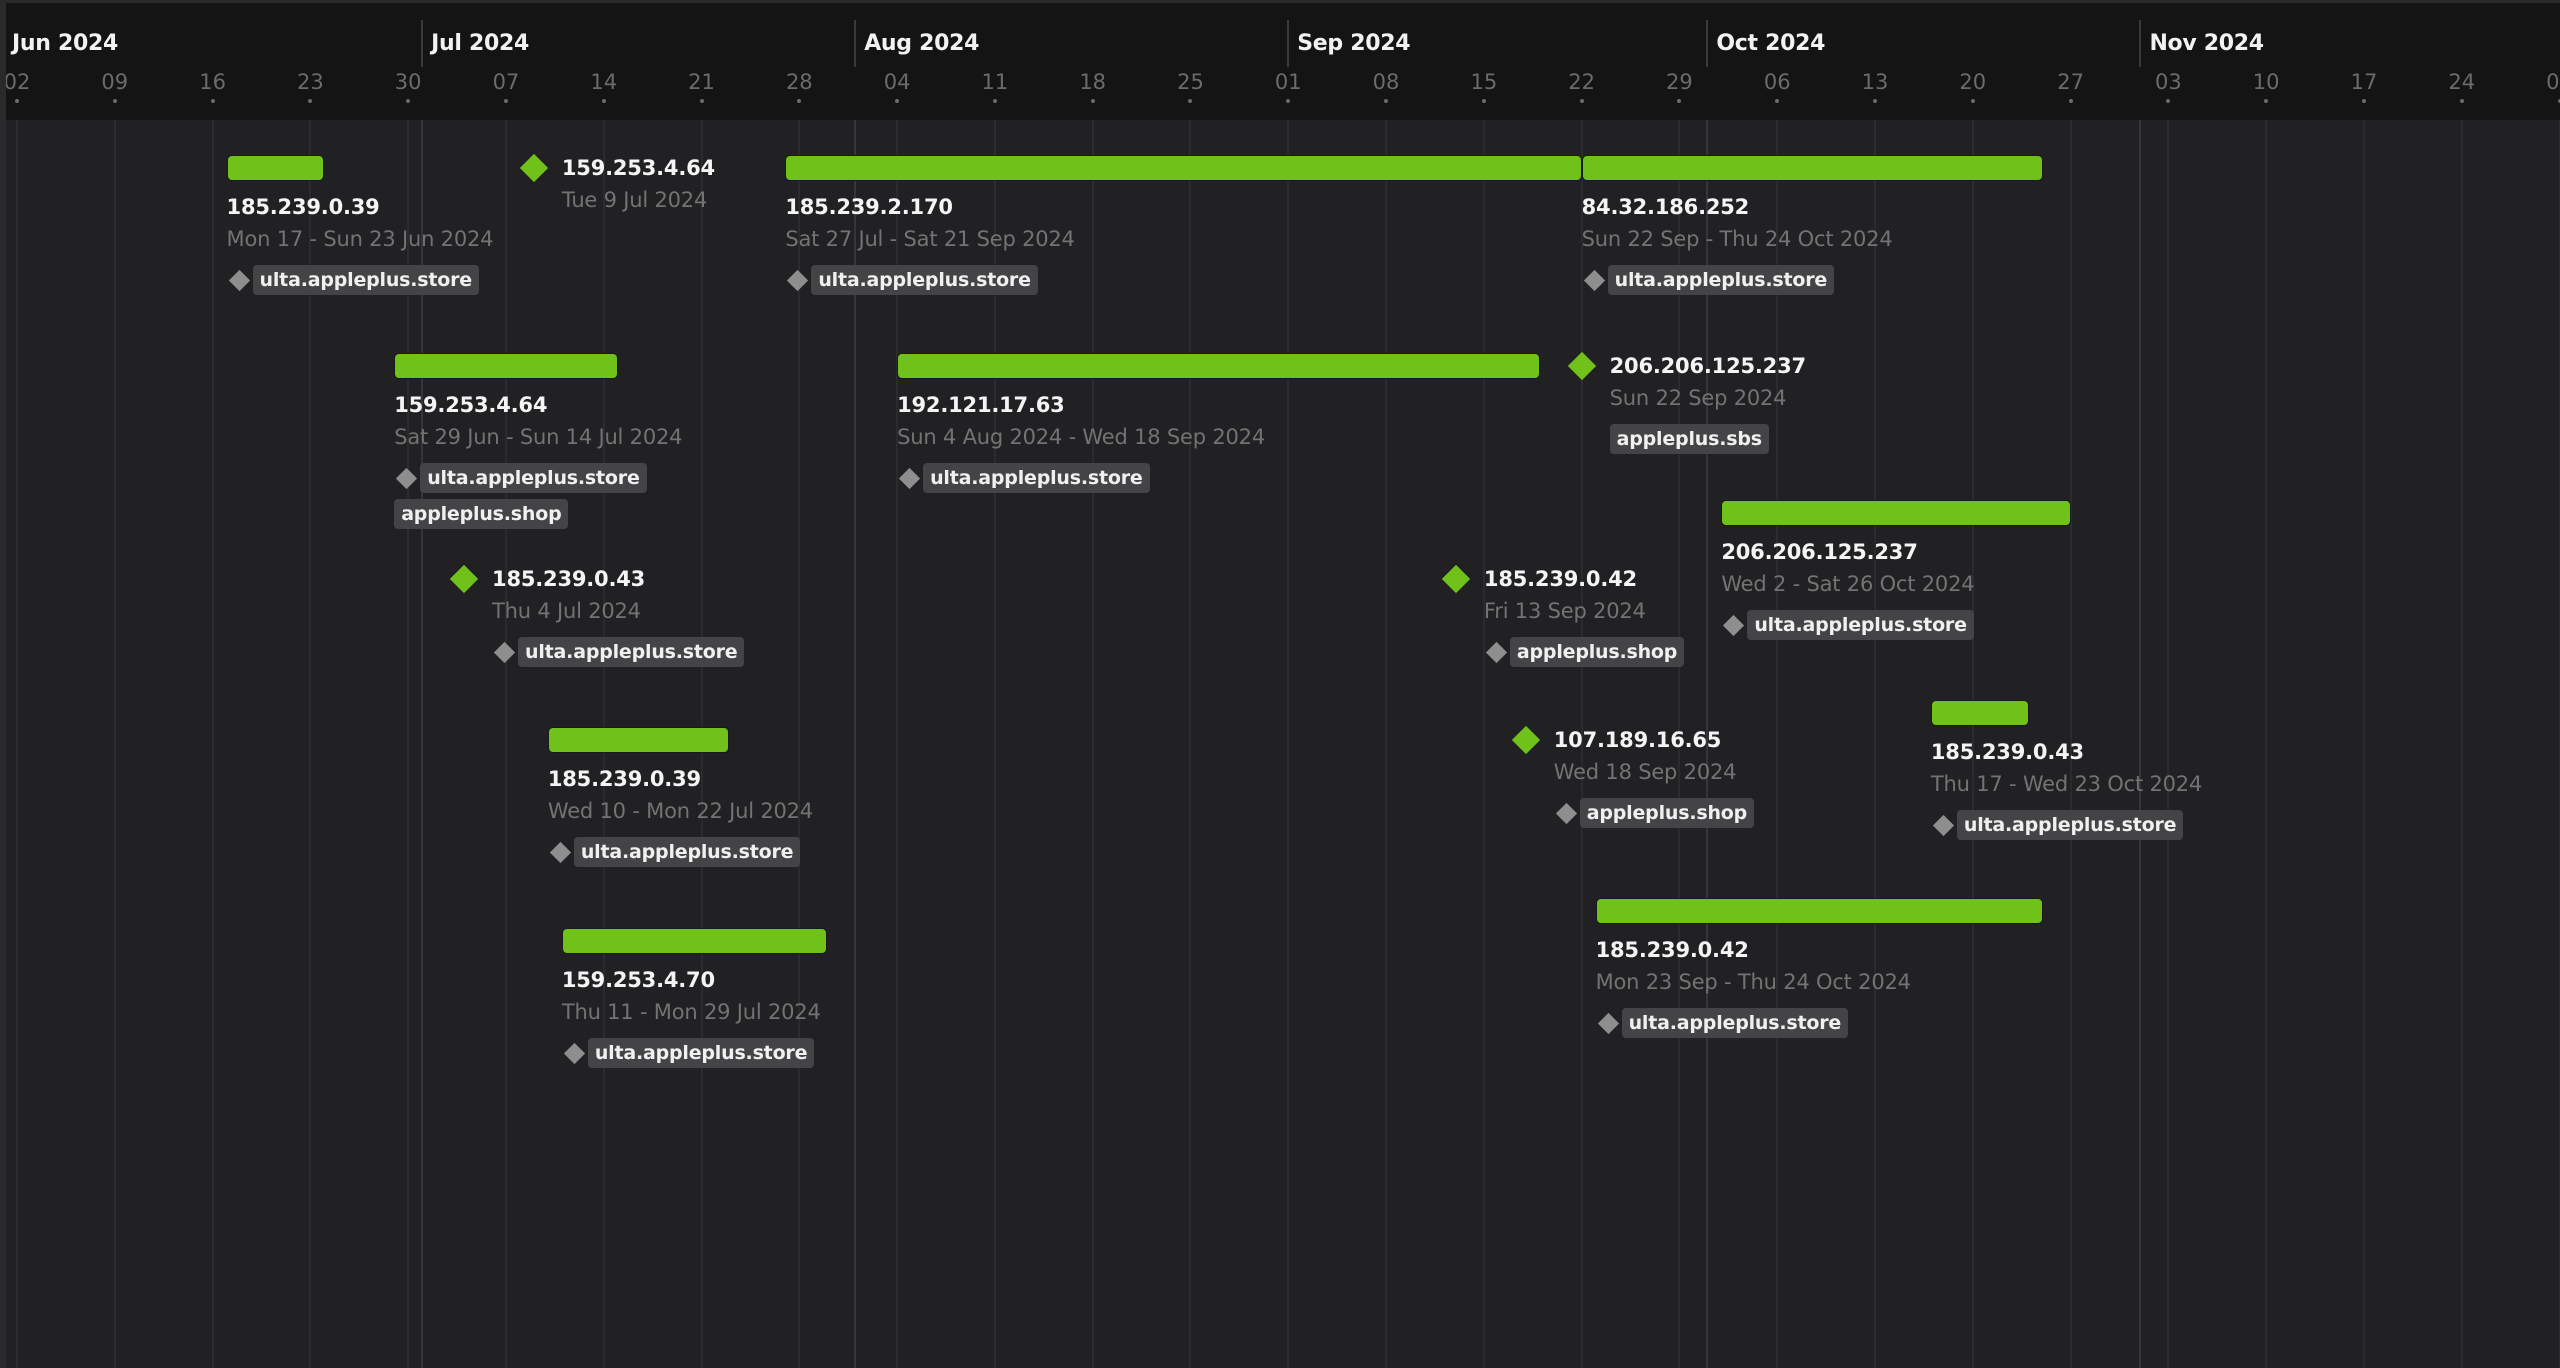  I want to click on domain-tag: appleplus.sbs, so click(1689, 439).